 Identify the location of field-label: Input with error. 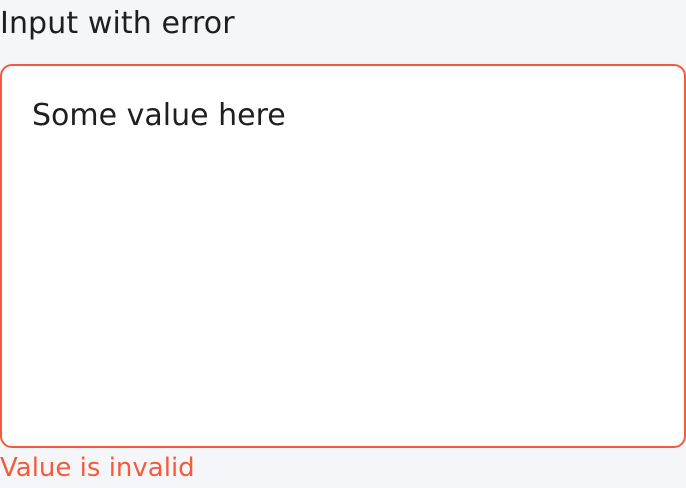
(117, 23).